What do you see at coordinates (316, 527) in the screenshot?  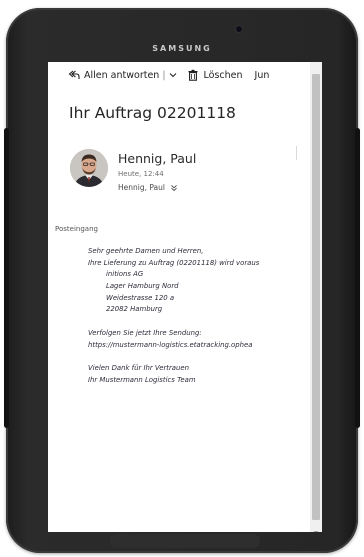 I see `scroll-down-arrow-icon` at bounding box center [316, 527].